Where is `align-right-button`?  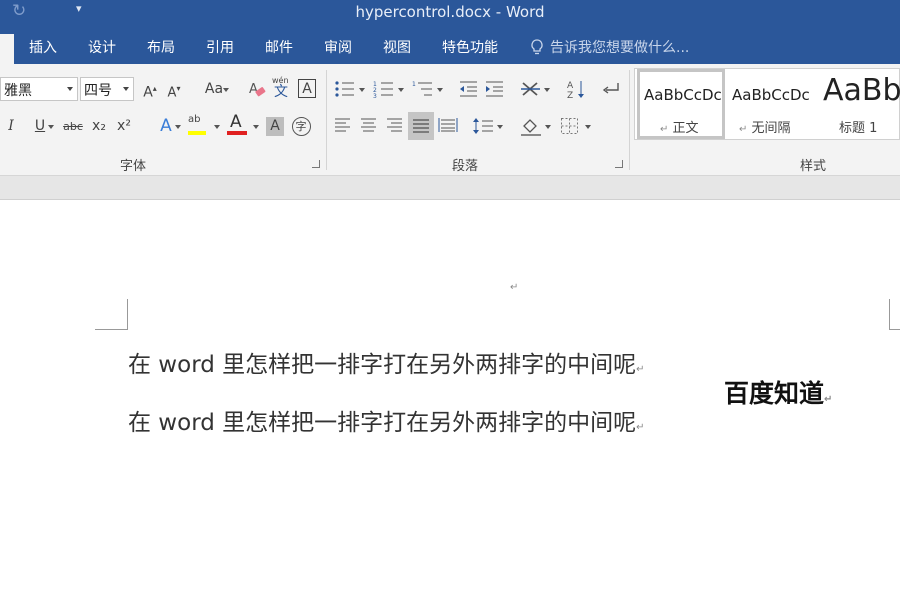
align-right-button is located at coordinates (395, 126).